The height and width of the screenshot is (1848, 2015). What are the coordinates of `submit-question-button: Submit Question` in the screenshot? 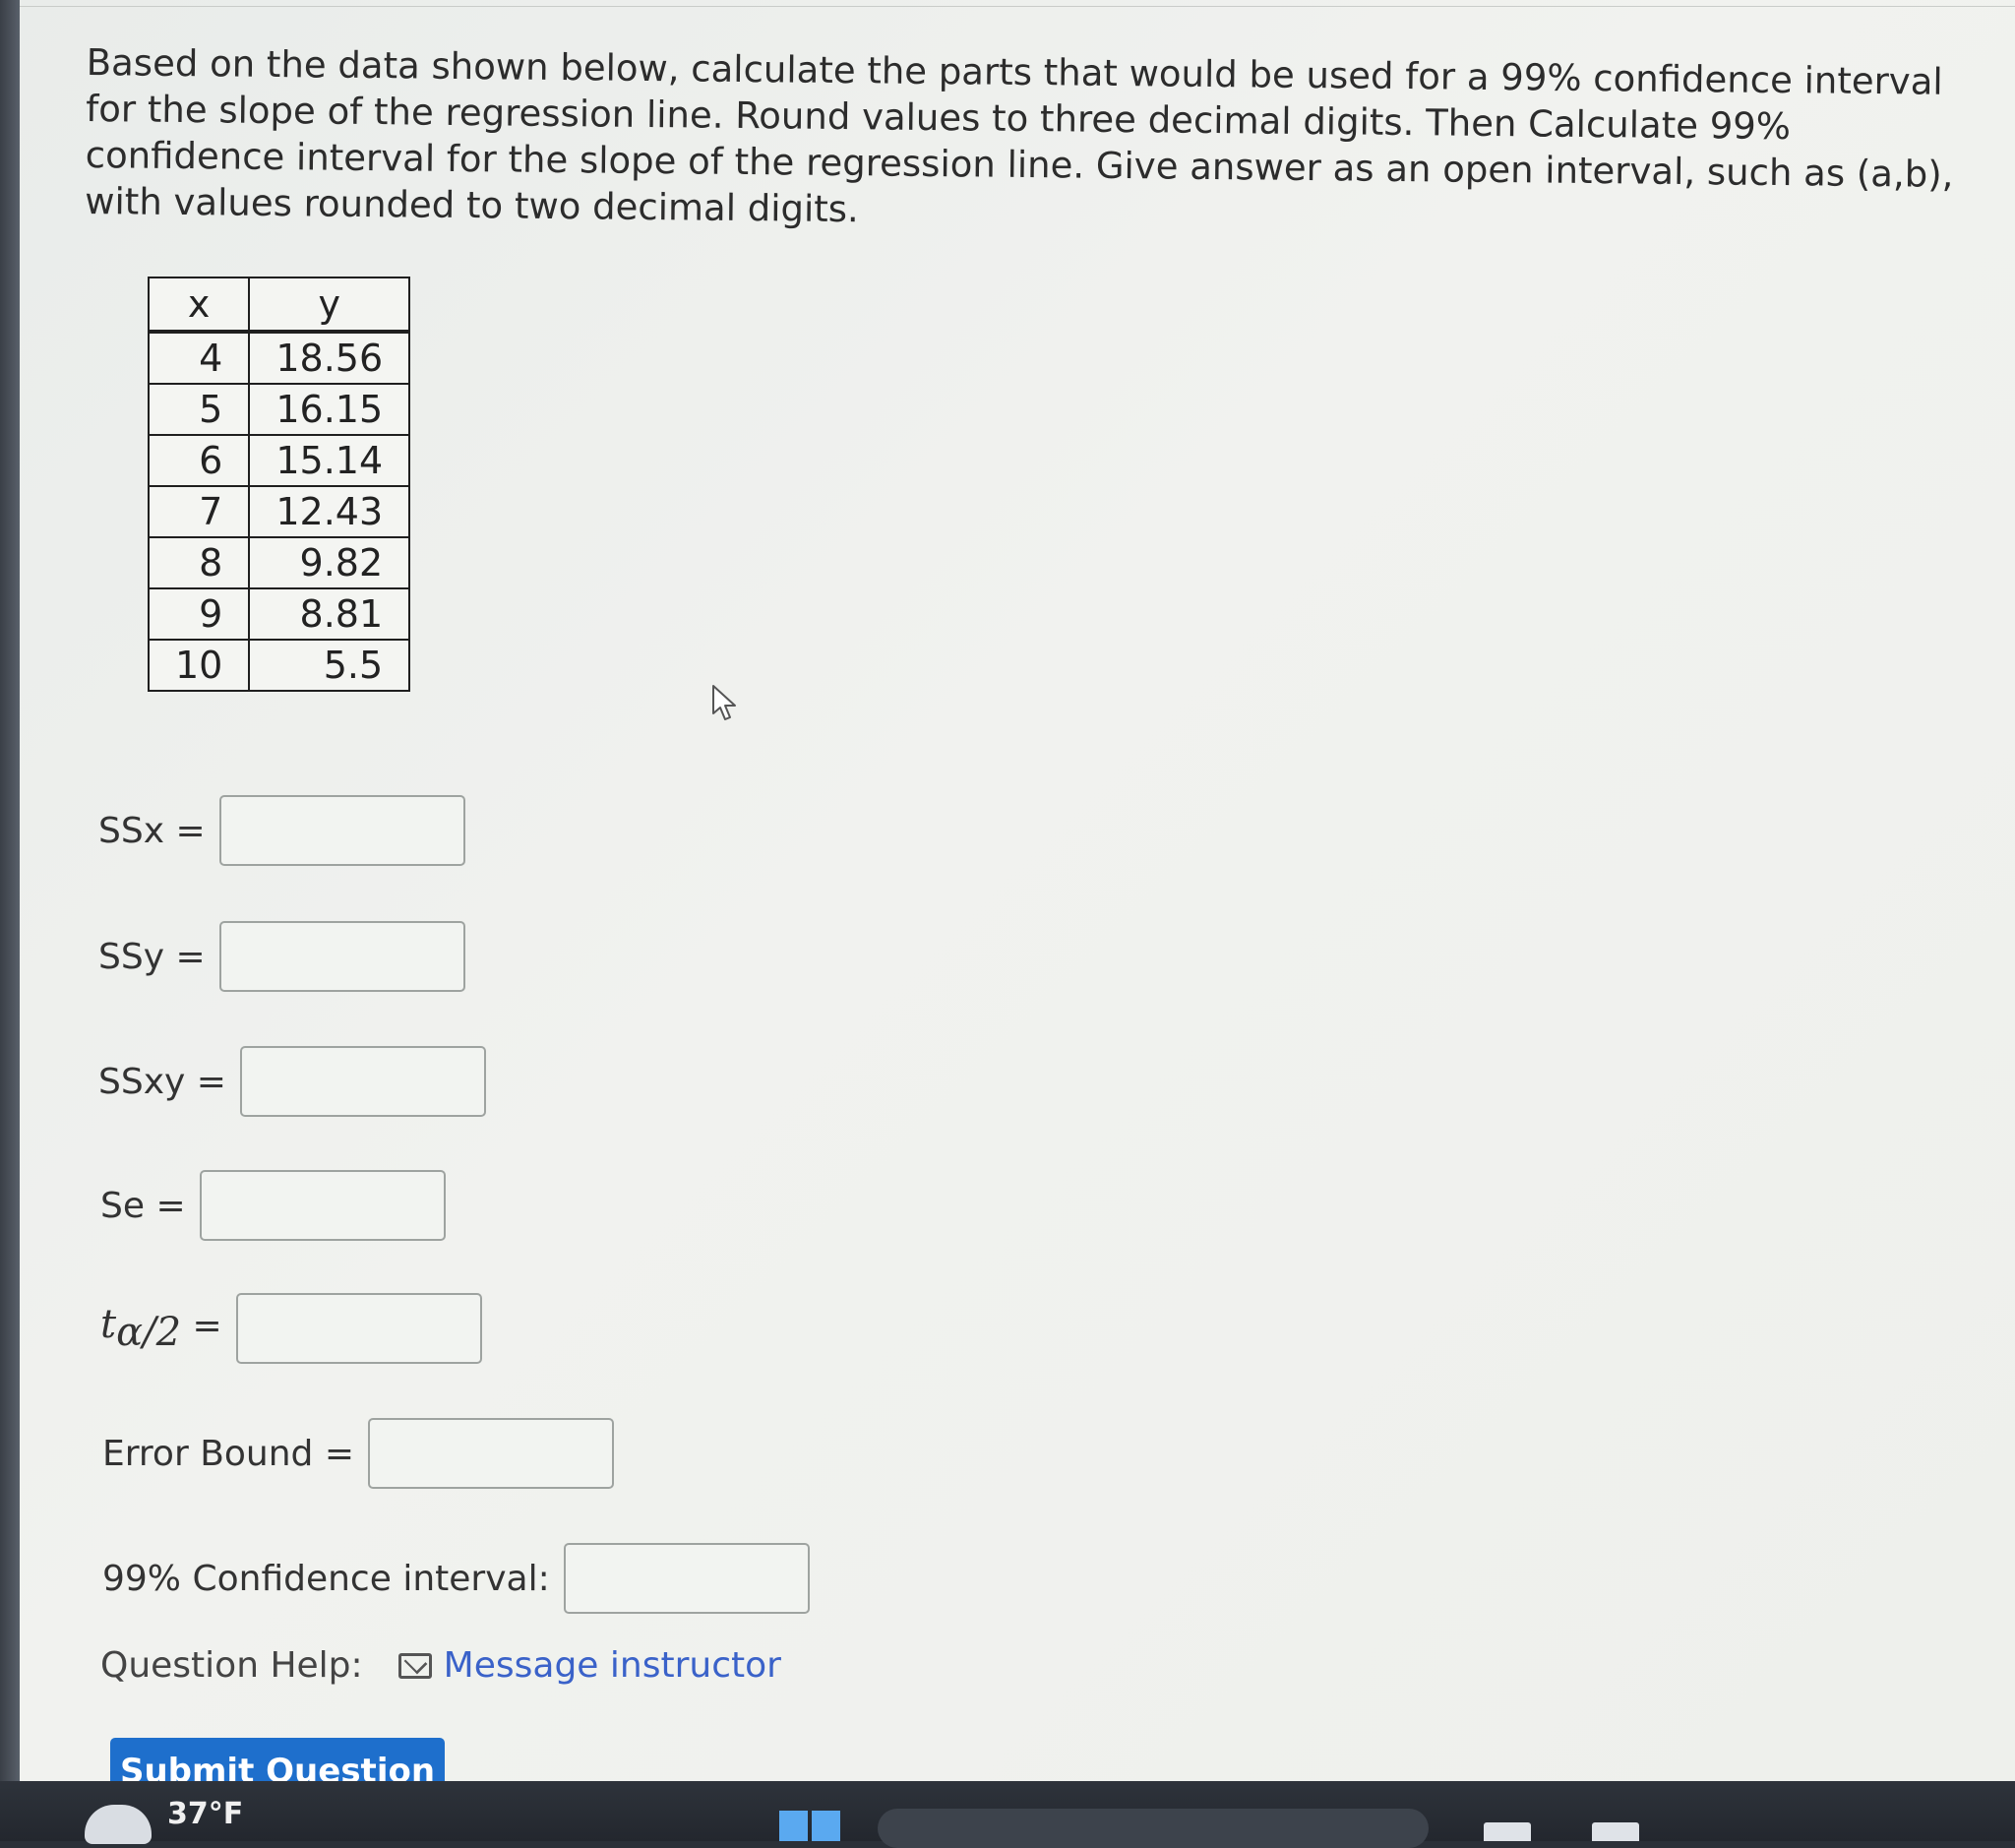 It's located at (277, 1759).